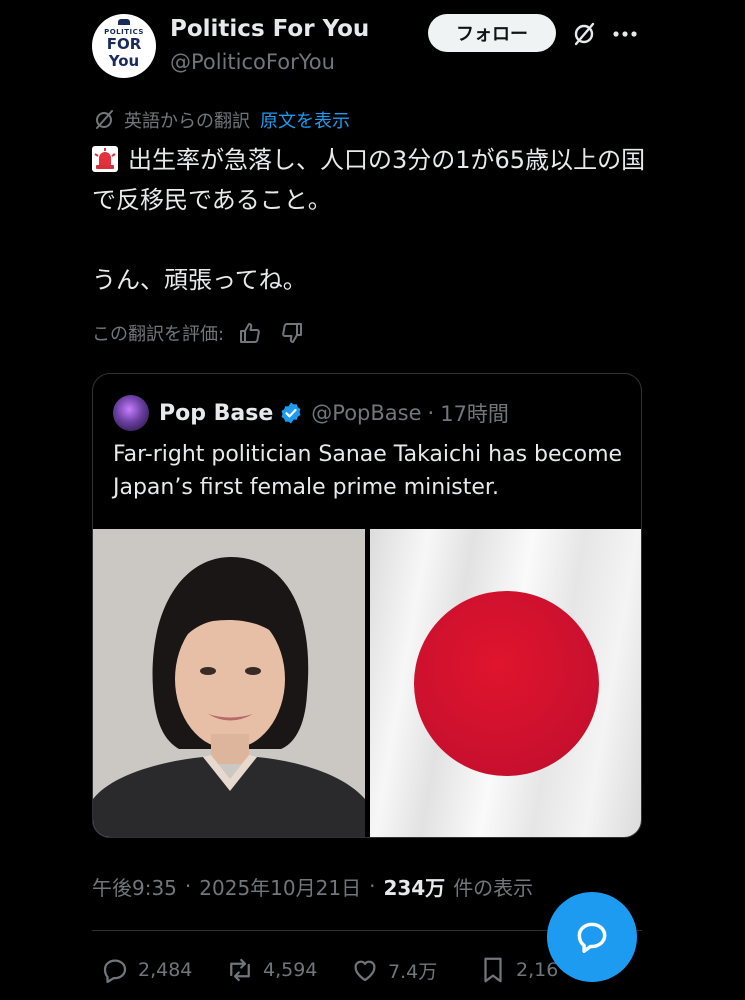  Describe the element at coordinates (252, 62) in the screenshot. I see `author-handle: @PoliticoForYou` at that location.